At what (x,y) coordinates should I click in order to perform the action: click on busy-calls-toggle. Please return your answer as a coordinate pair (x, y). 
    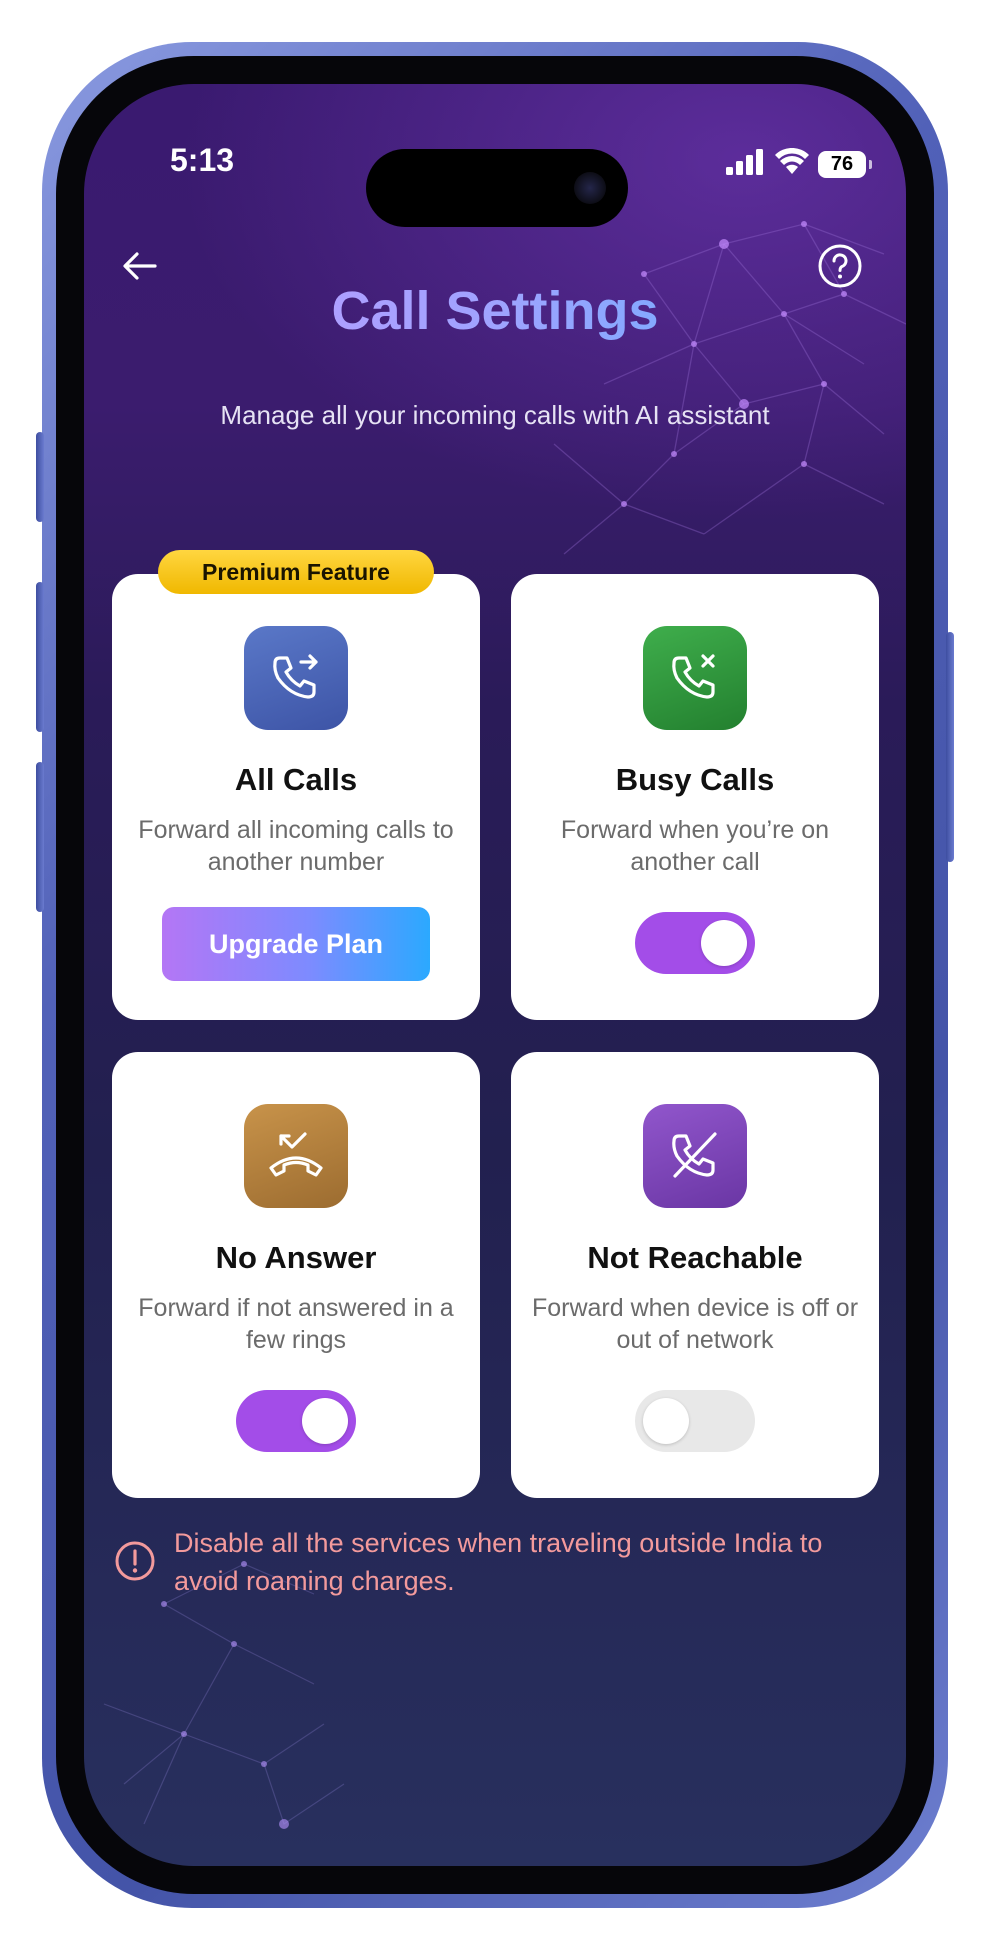
    Looking at the image, I should click on (695, 943).